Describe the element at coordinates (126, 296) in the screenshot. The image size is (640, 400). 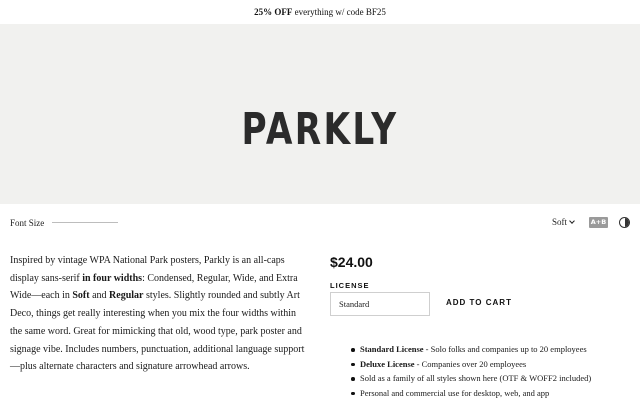
I see `description-bold: Regular` at that location.